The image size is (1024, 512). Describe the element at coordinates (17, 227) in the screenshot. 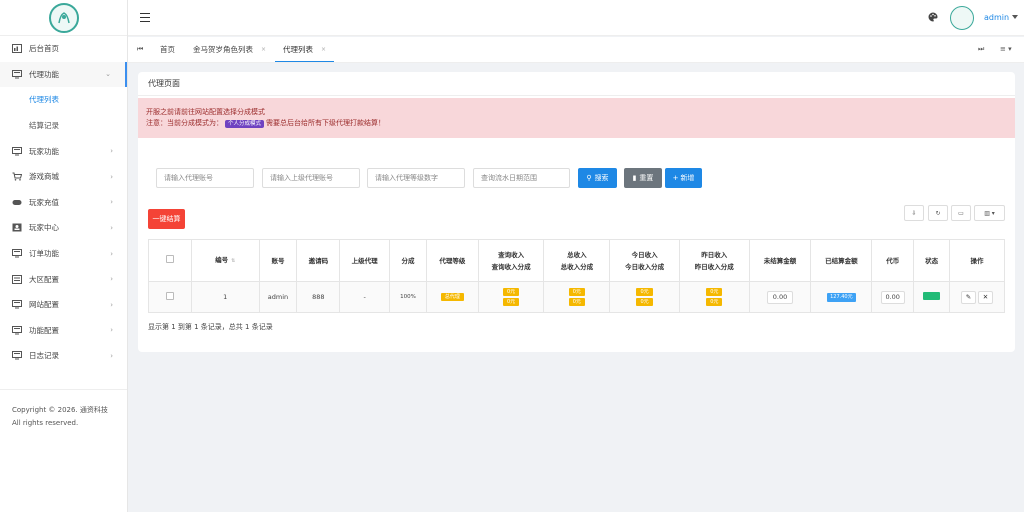

I see `user-card-icon` at that location.